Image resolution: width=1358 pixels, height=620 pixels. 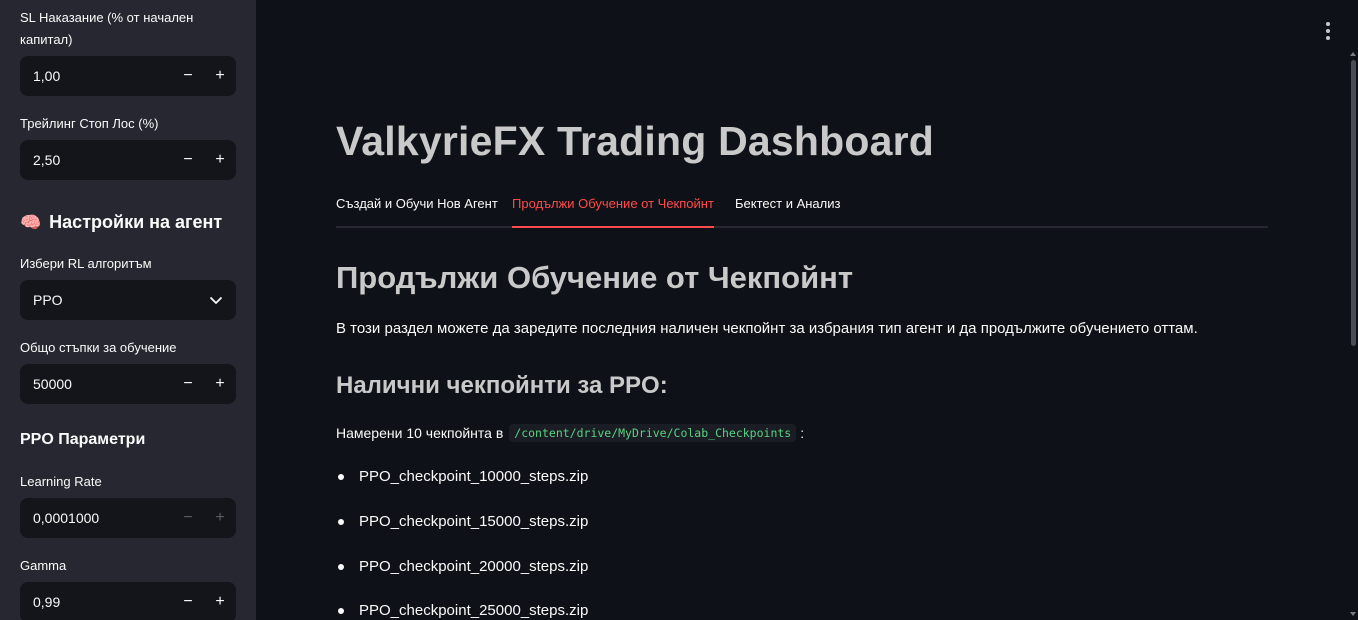 What do you see at coordinates (61, 481) in the screenshot?
I see `learning-rate-label: Learning Rate` at bounding box center [61, 481].